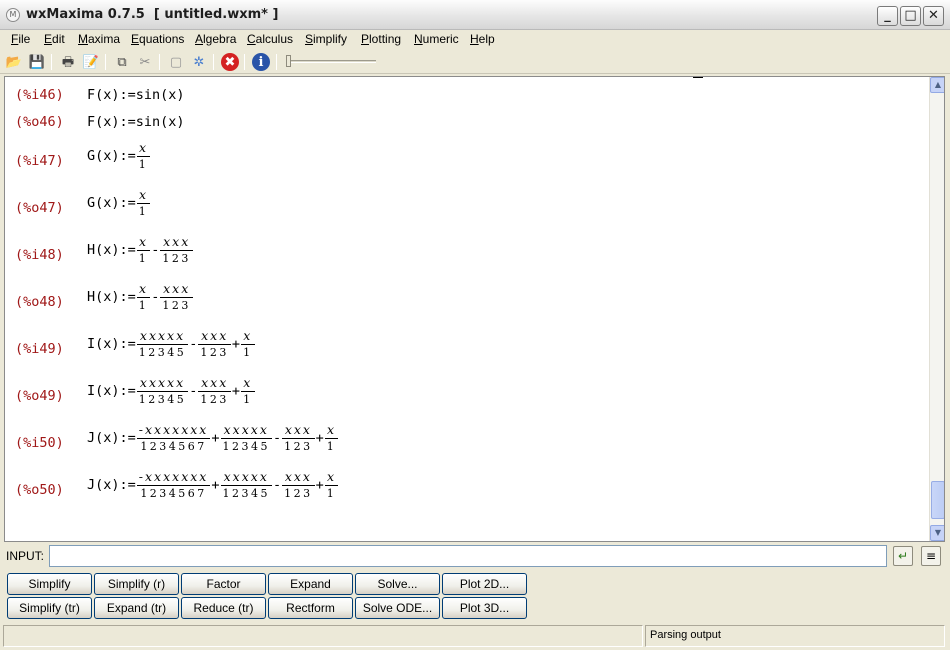 This screenshot has height=650, width=950. I want to click on fraction-denominator: 12345, so click(246, 446).